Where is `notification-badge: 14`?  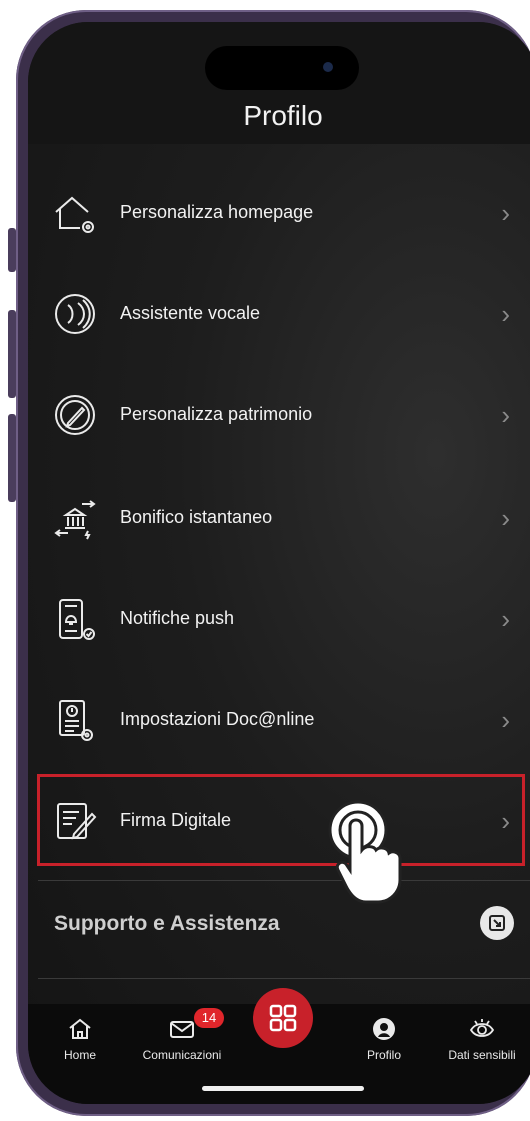 notification-badge: 14 is located at coordinates (209, 1018).